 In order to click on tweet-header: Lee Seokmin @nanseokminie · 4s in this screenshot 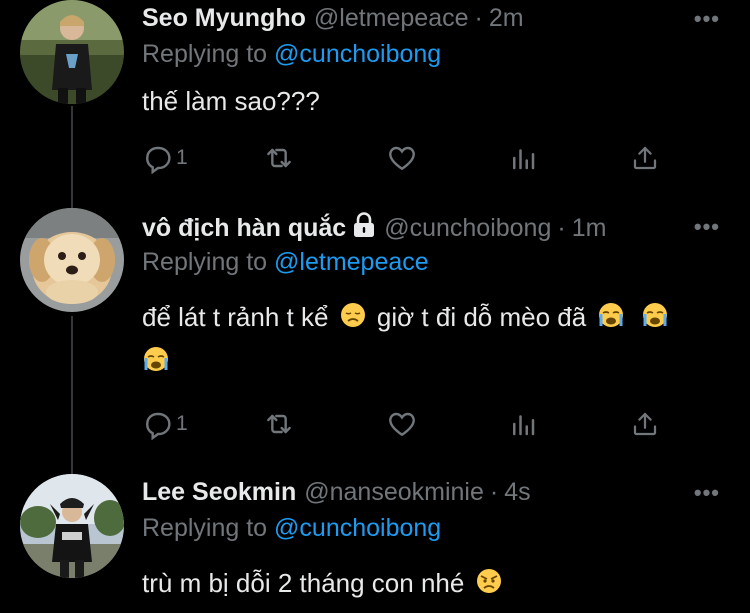, I will do `click(336, 492)`.